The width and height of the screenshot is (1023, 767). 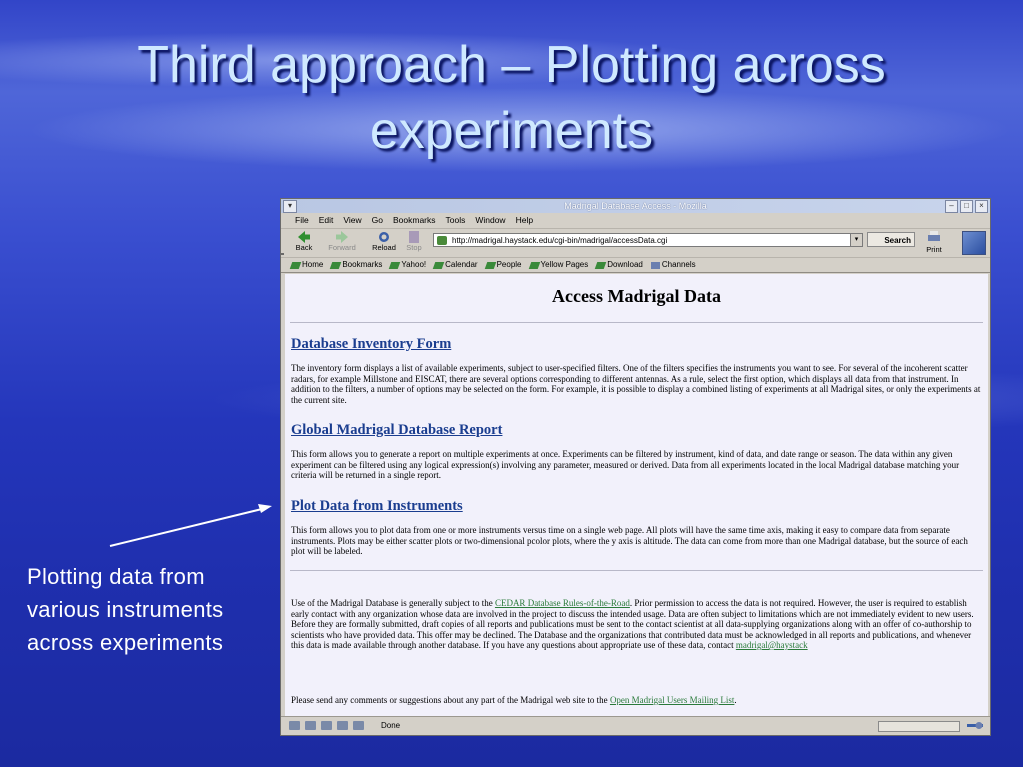 What do you see at coordinates (304, 247) in the screenshot?
I see `back-label: Back` at bounding box center [304, 247].